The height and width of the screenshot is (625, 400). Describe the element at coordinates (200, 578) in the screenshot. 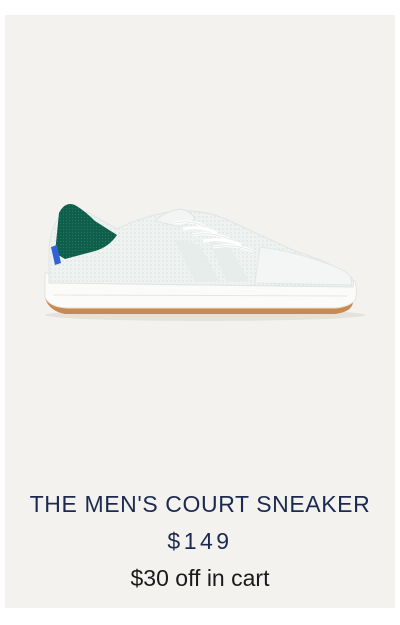

I see `promo-text: $30 off in cart` at that location.